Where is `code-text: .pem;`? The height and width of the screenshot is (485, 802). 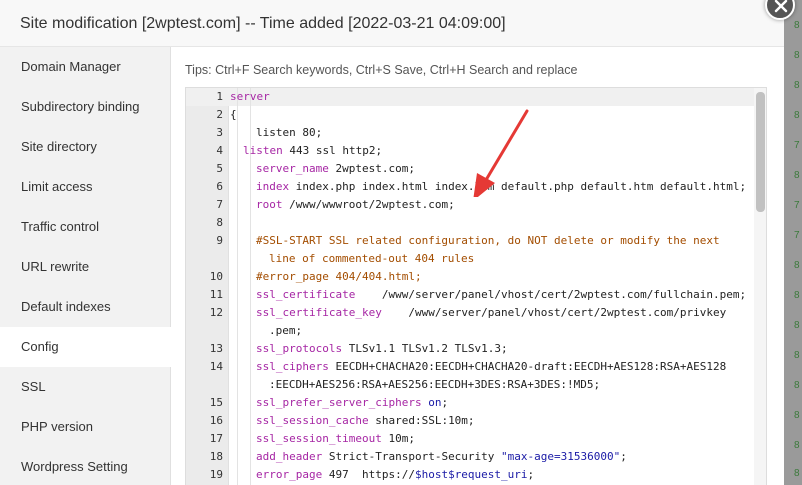 code-text: .pem; is located at coordinates (286, 330).